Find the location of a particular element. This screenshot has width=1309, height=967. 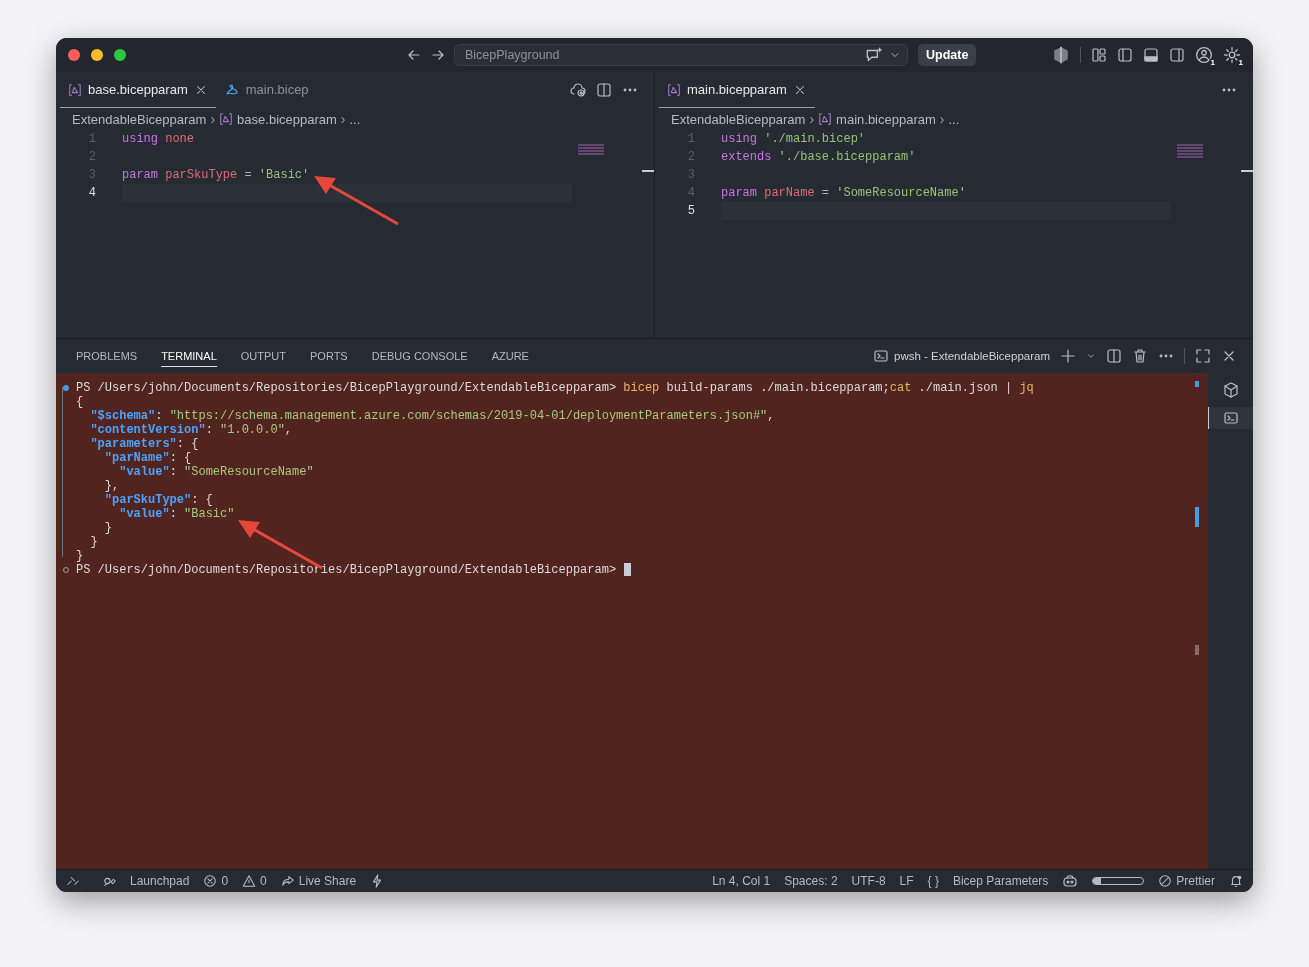

breadcrumb-item: base.bicepparam is located at coordinates (287, 119).